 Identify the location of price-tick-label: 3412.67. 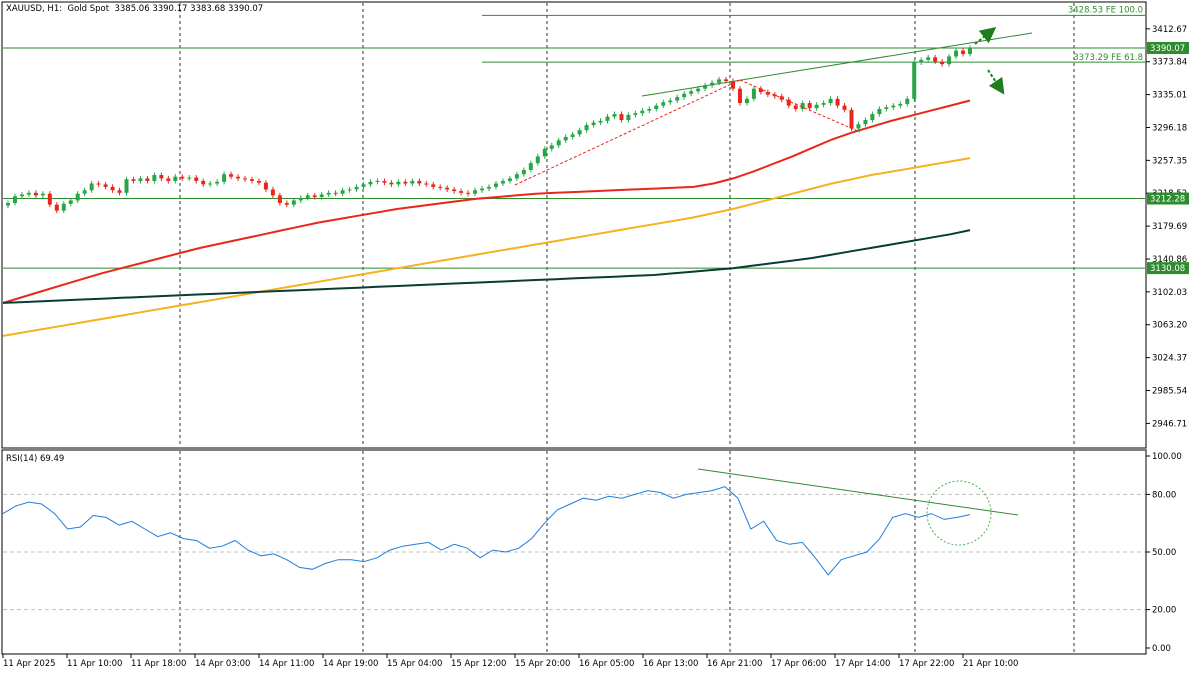
(1169, 30).